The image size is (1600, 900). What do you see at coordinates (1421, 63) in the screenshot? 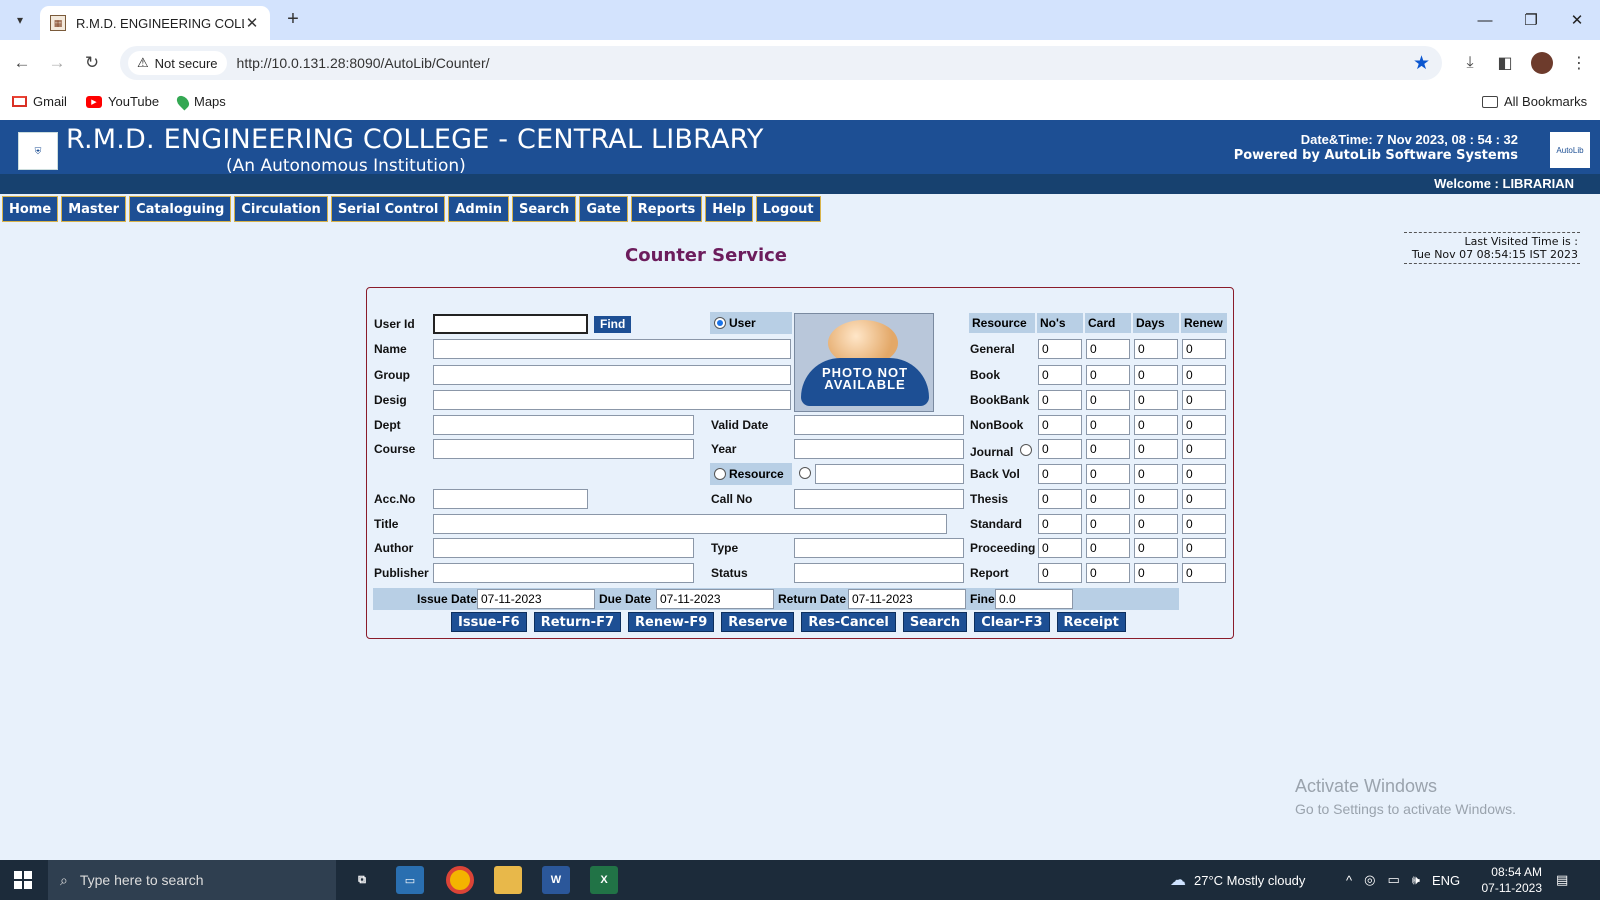
I see `bookmark-star-icon: ★` at bounding box center [1421, 63].